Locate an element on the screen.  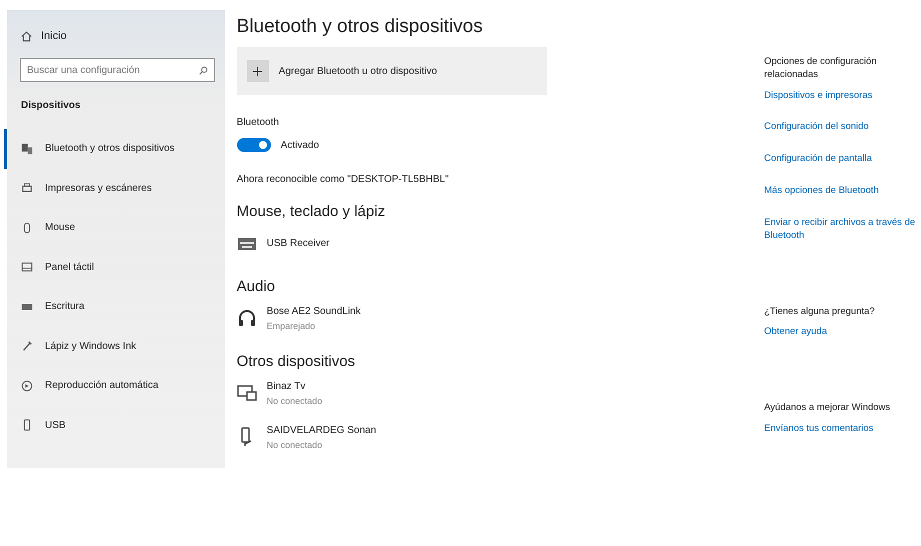
usb-icon is located at coordinates (27, 425).